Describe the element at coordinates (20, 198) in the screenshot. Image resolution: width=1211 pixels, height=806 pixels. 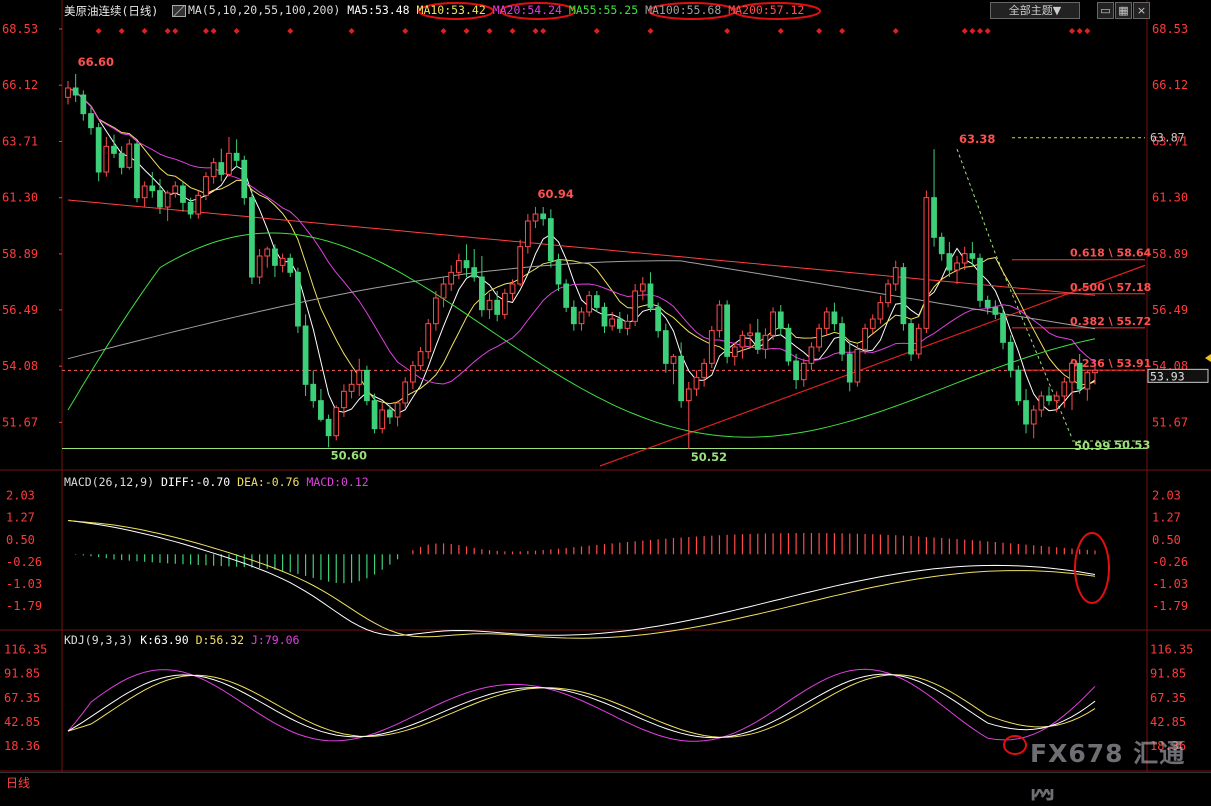
I see `y-tick-label-left: 61.30` at that location.